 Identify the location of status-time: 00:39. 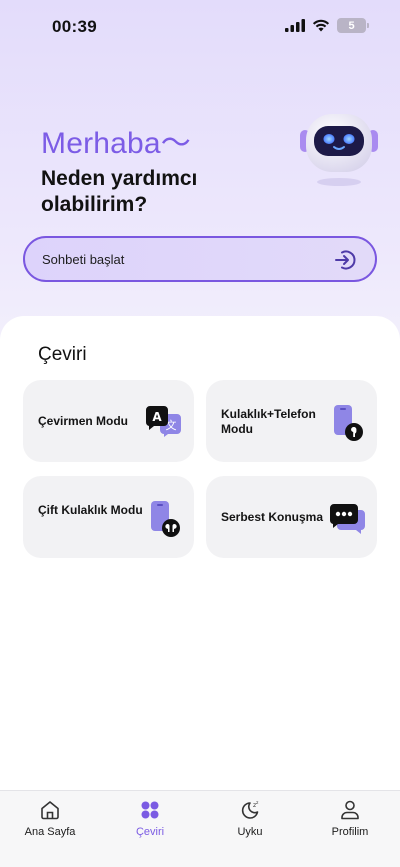
(74, 26).